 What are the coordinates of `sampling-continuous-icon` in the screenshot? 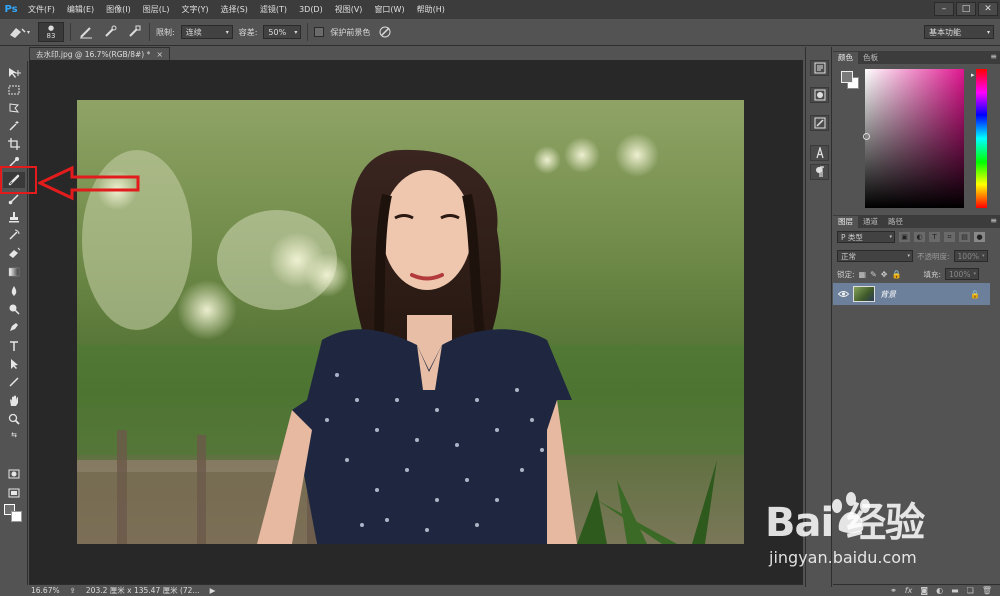 It's located at (110, 32).